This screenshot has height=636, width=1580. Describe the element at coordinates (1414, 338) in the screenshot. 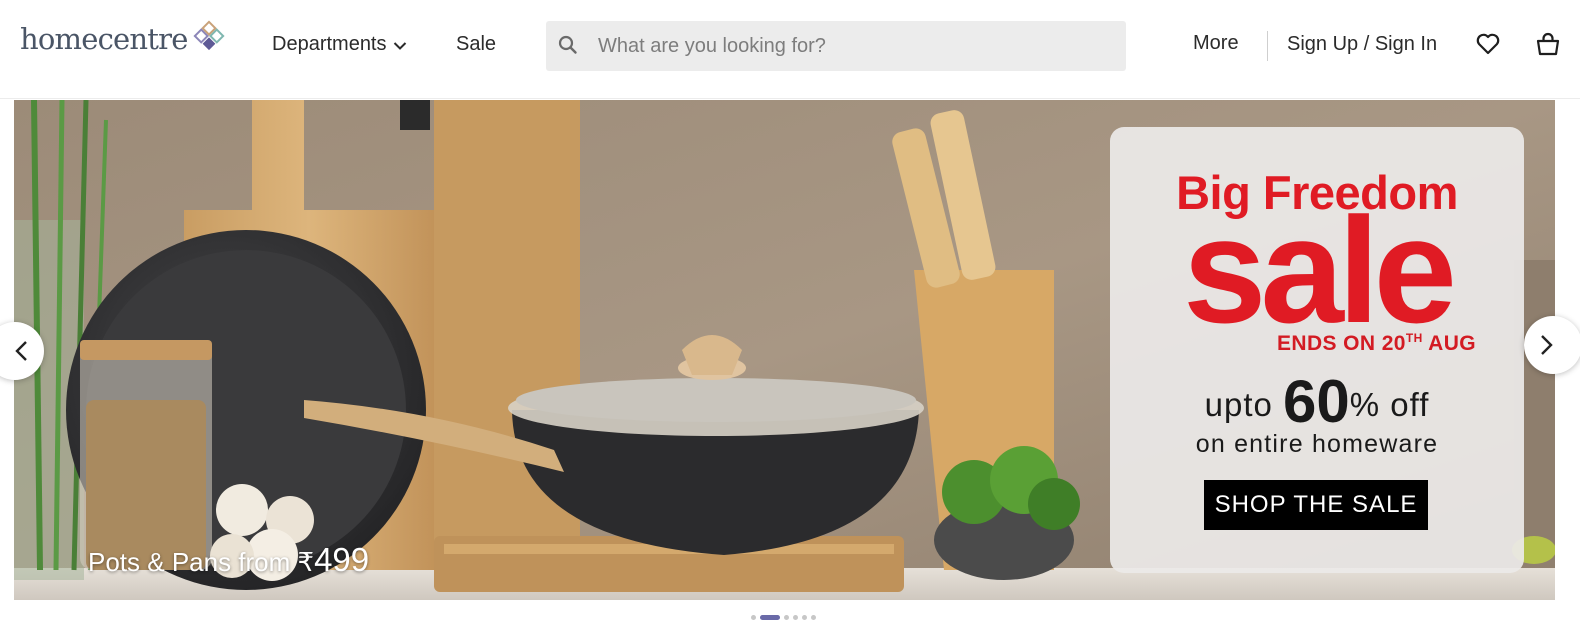

I see `ends-sup: TH` at that location.